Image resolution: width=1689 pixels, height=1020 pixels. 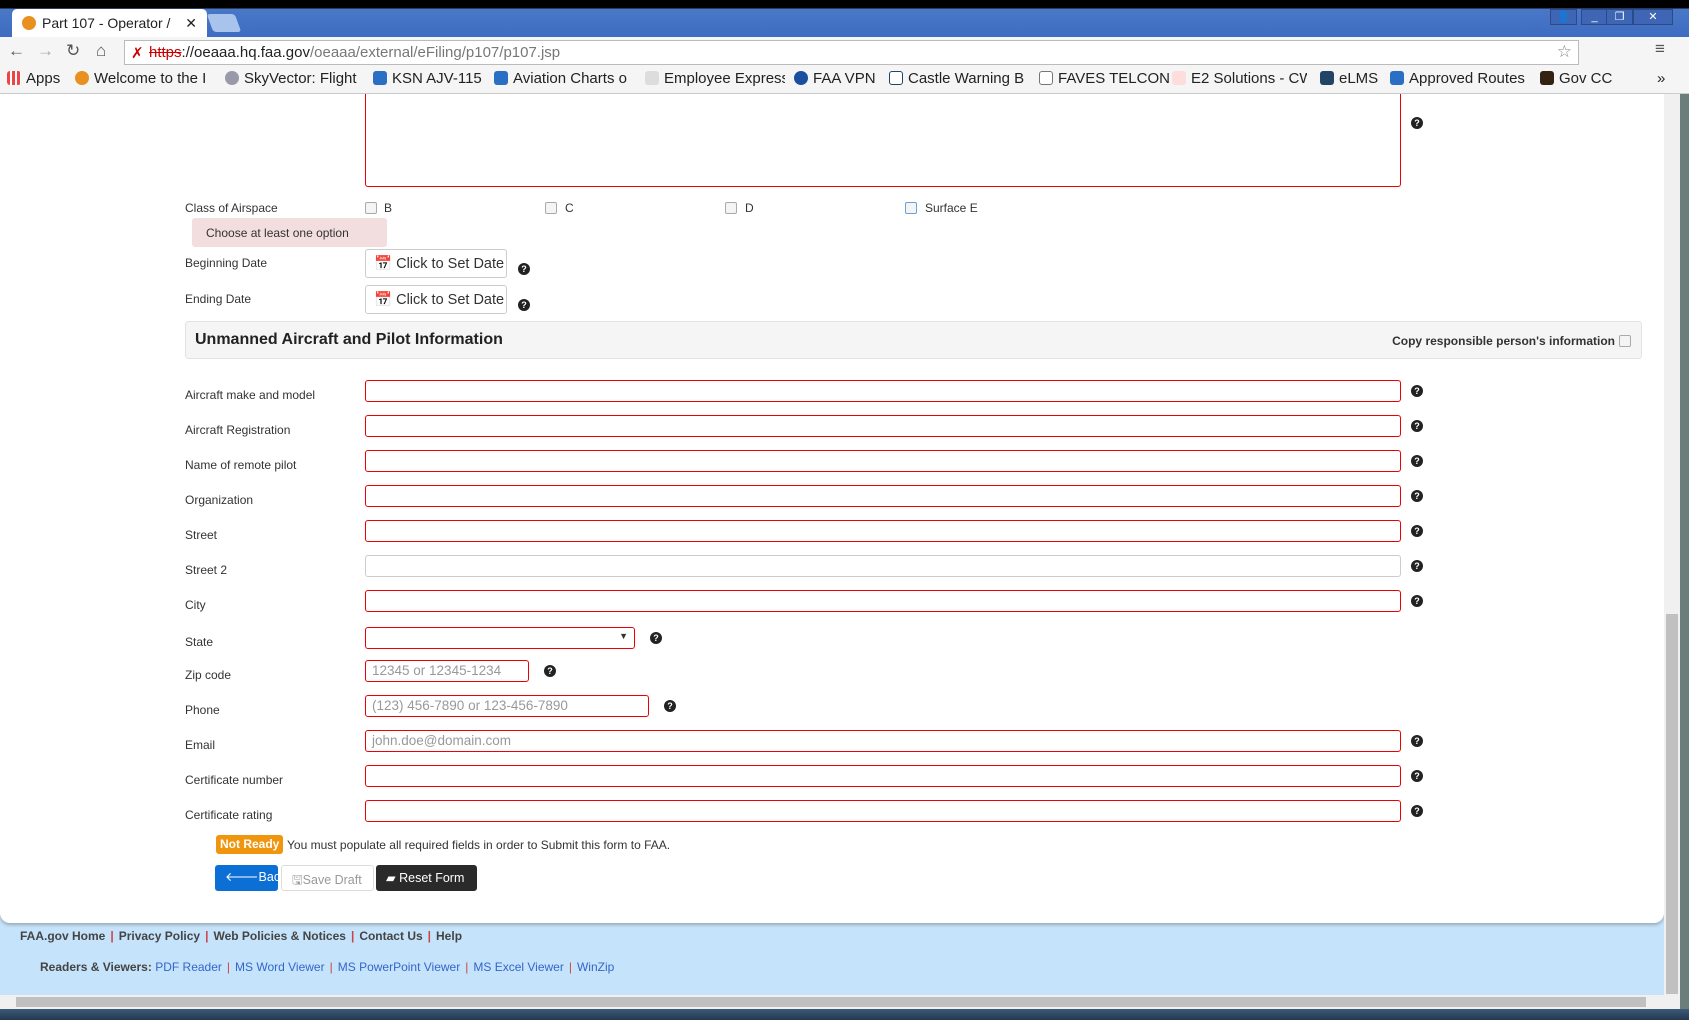 What do you see at coordinates (1576, 78) in the screenshot?
I see `bookmark: Gov CC` at bounding box center [1576, 78].